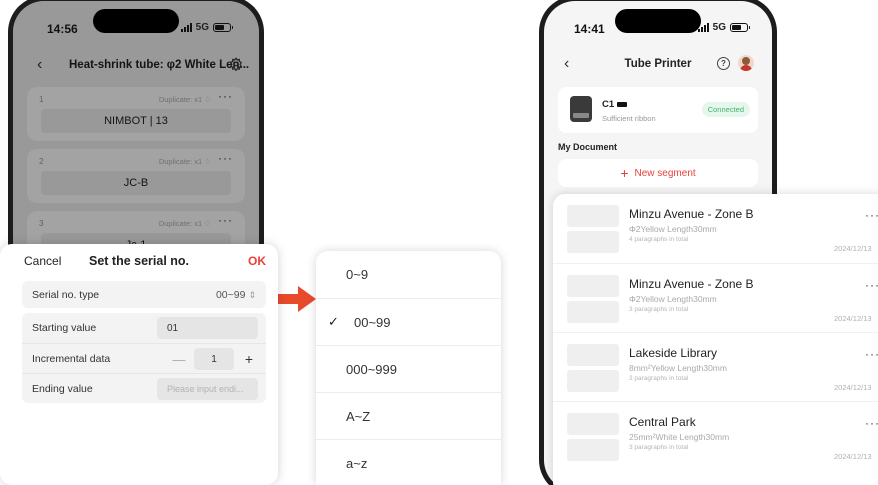 The width and height of the screenshot is (878, 485). Describe the element at coordinates (230, 294) in the screenshot. I see `serial-type-value: 00~99` at that location.